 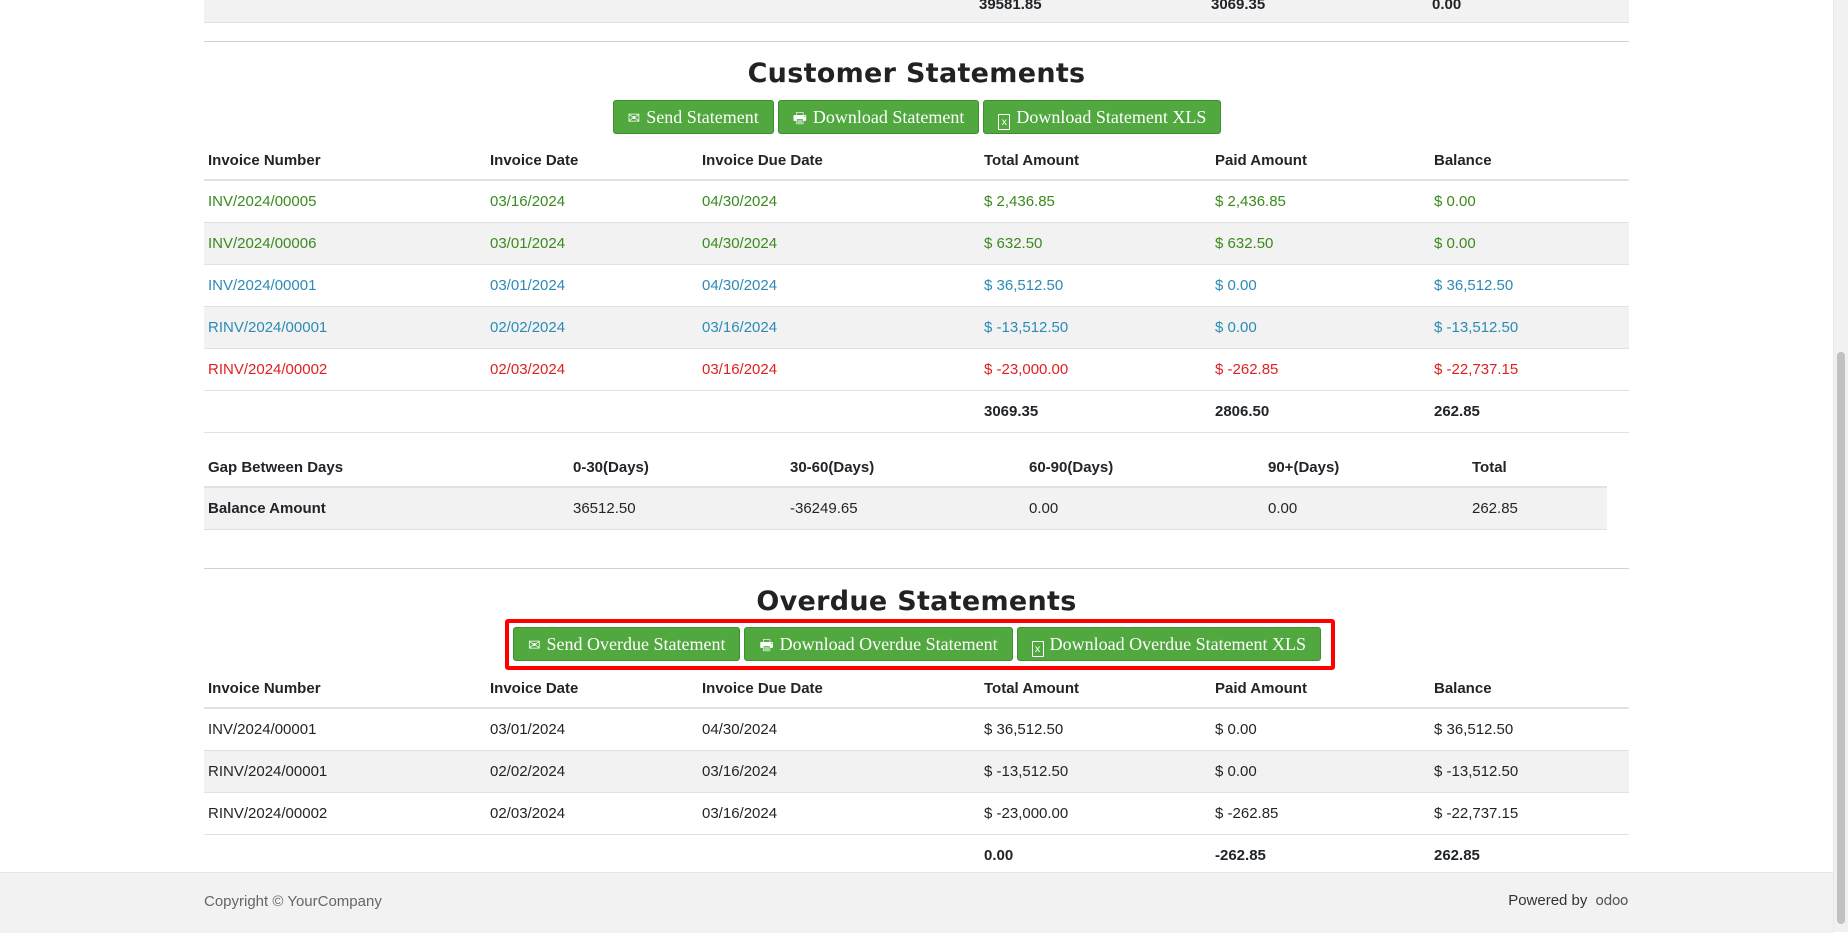 I want to click on aging-total-value: 262.85, so click(x=1537, y=508).